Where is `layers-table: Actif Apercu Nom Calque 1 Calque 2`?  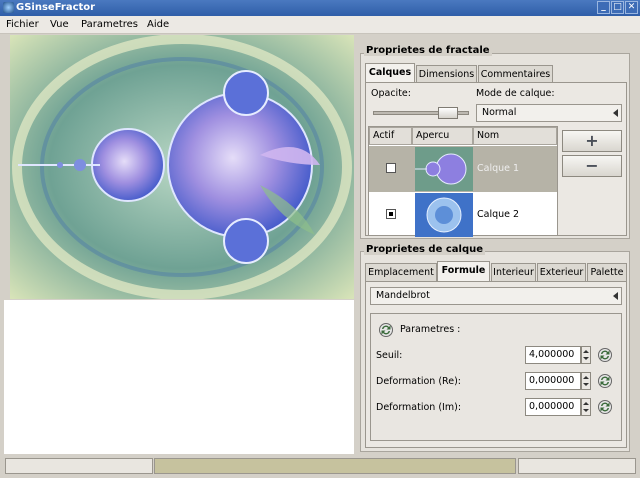
layers-table: Actif Apercu Nom Calque 1 Calque 2 is located at coordinates (463, 182).